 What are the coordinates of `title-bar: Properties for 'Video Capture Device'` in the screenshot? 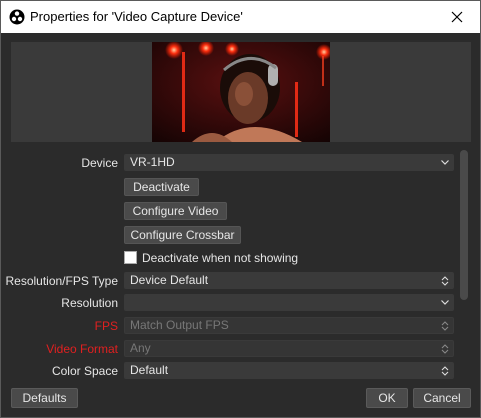 It's located at (240, 17).